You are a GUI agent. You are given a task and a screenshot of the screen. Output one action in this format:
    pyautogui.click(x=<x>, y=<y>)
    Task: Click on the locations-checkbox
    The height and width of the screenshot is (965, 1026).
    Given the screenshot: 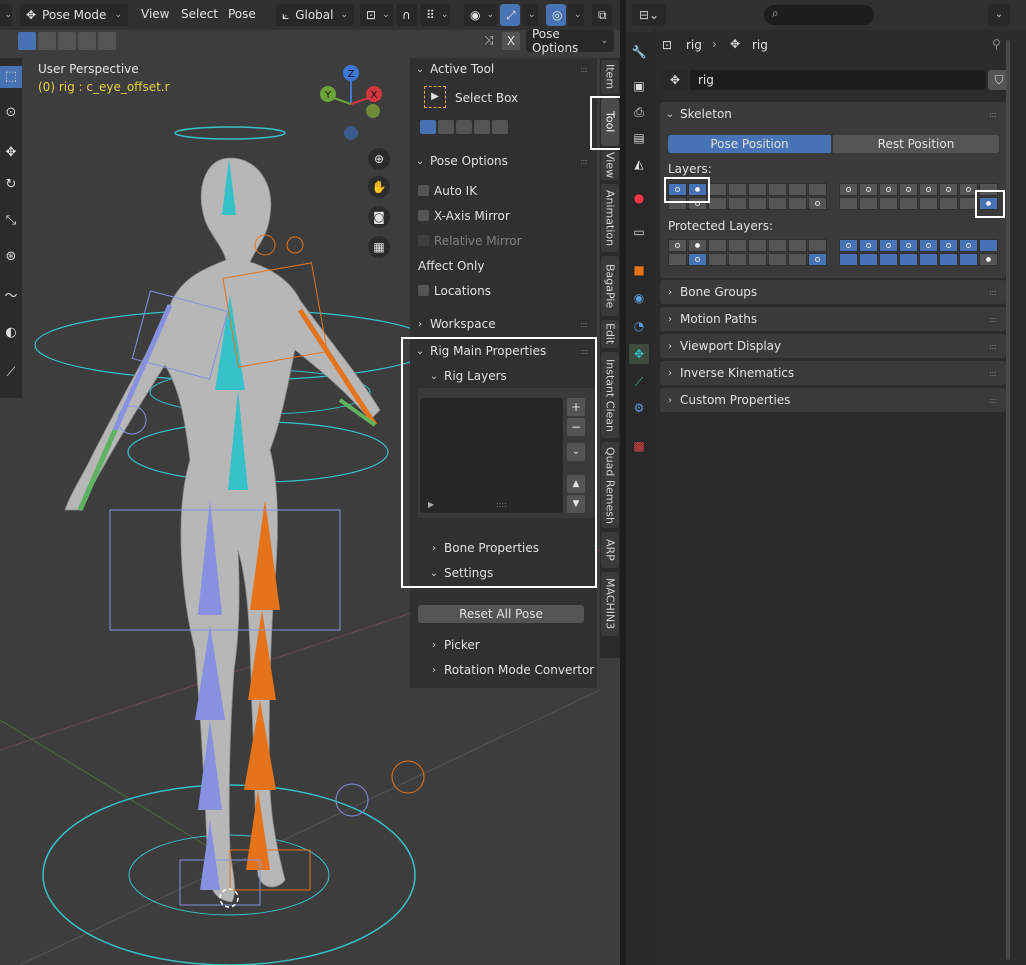 What is the action you would take?
    pyautogui.click(x=423, y=290)
    